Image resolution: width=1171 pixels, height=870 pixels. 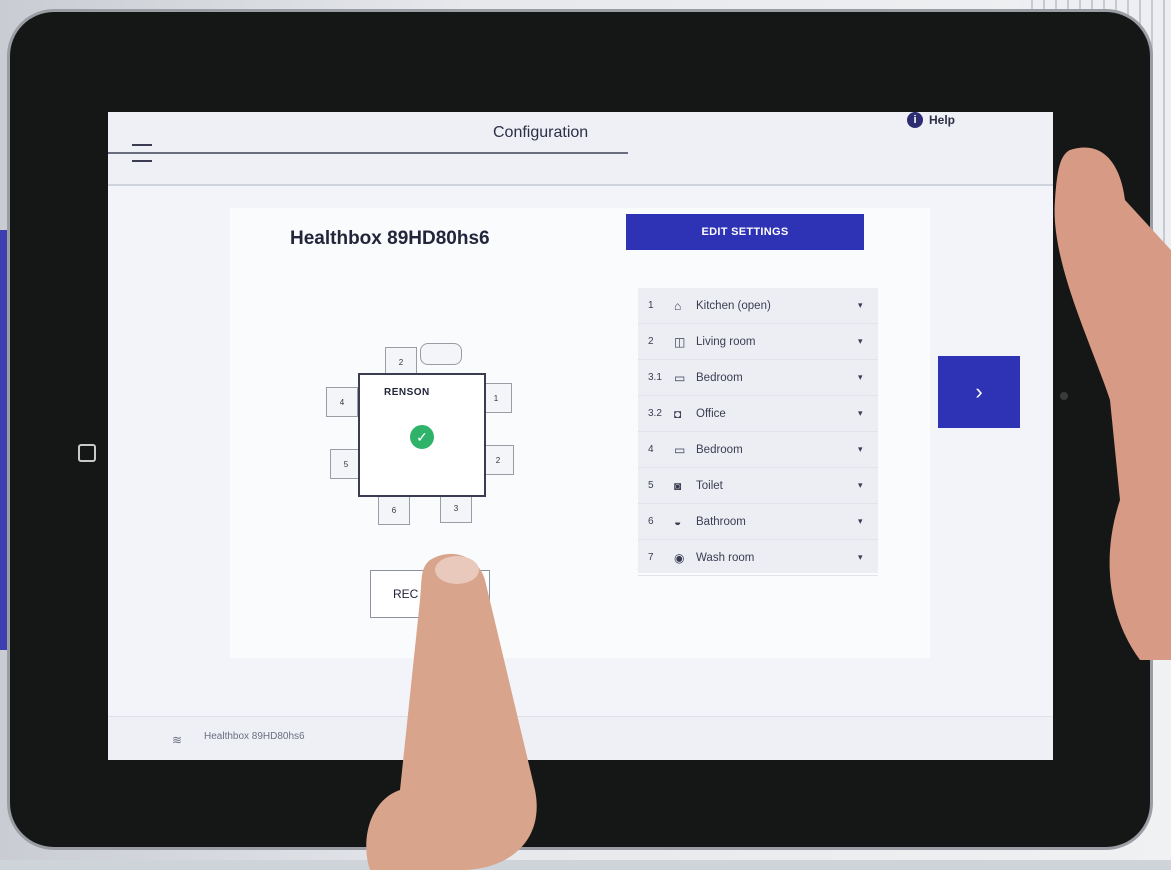 I want to click on washer-icon: ◉, so click(x=679, y=557).